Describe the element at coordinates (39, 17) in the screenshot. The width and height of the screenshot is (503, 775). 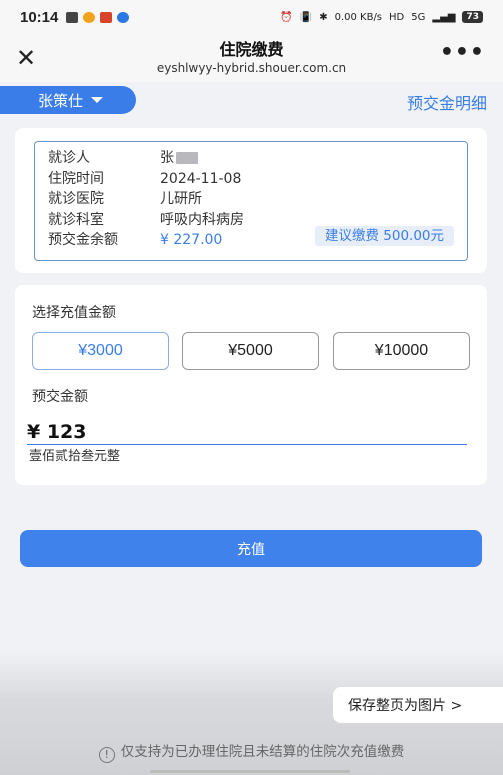
I see `status-time: 10:14` at that location.